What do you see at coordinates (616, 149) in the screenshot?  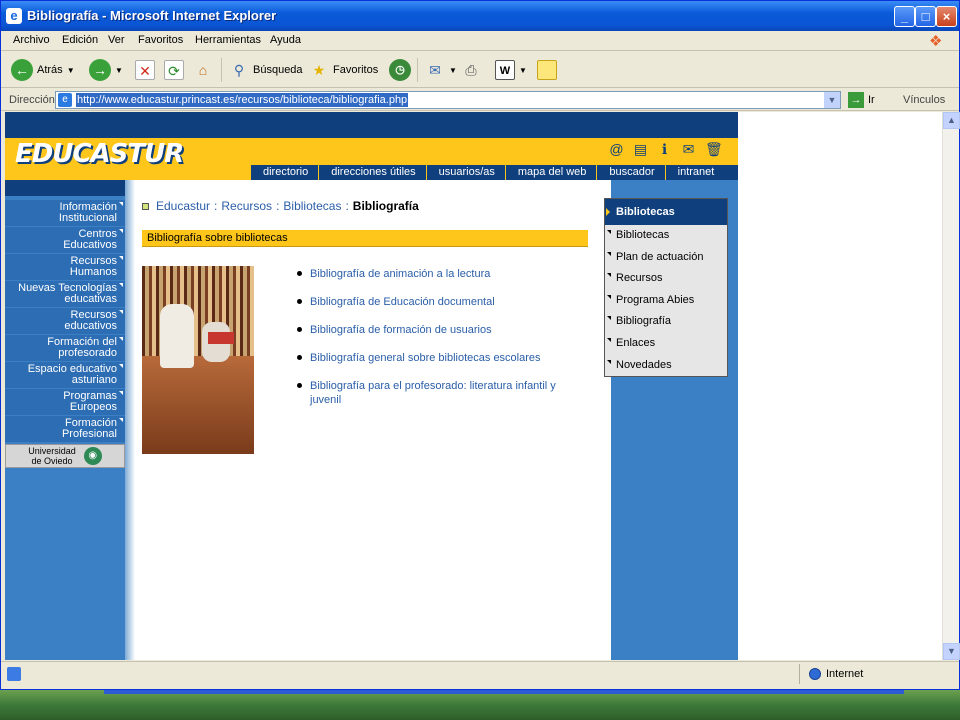 I see `at-icon: @` at bounding box center [616, 149].